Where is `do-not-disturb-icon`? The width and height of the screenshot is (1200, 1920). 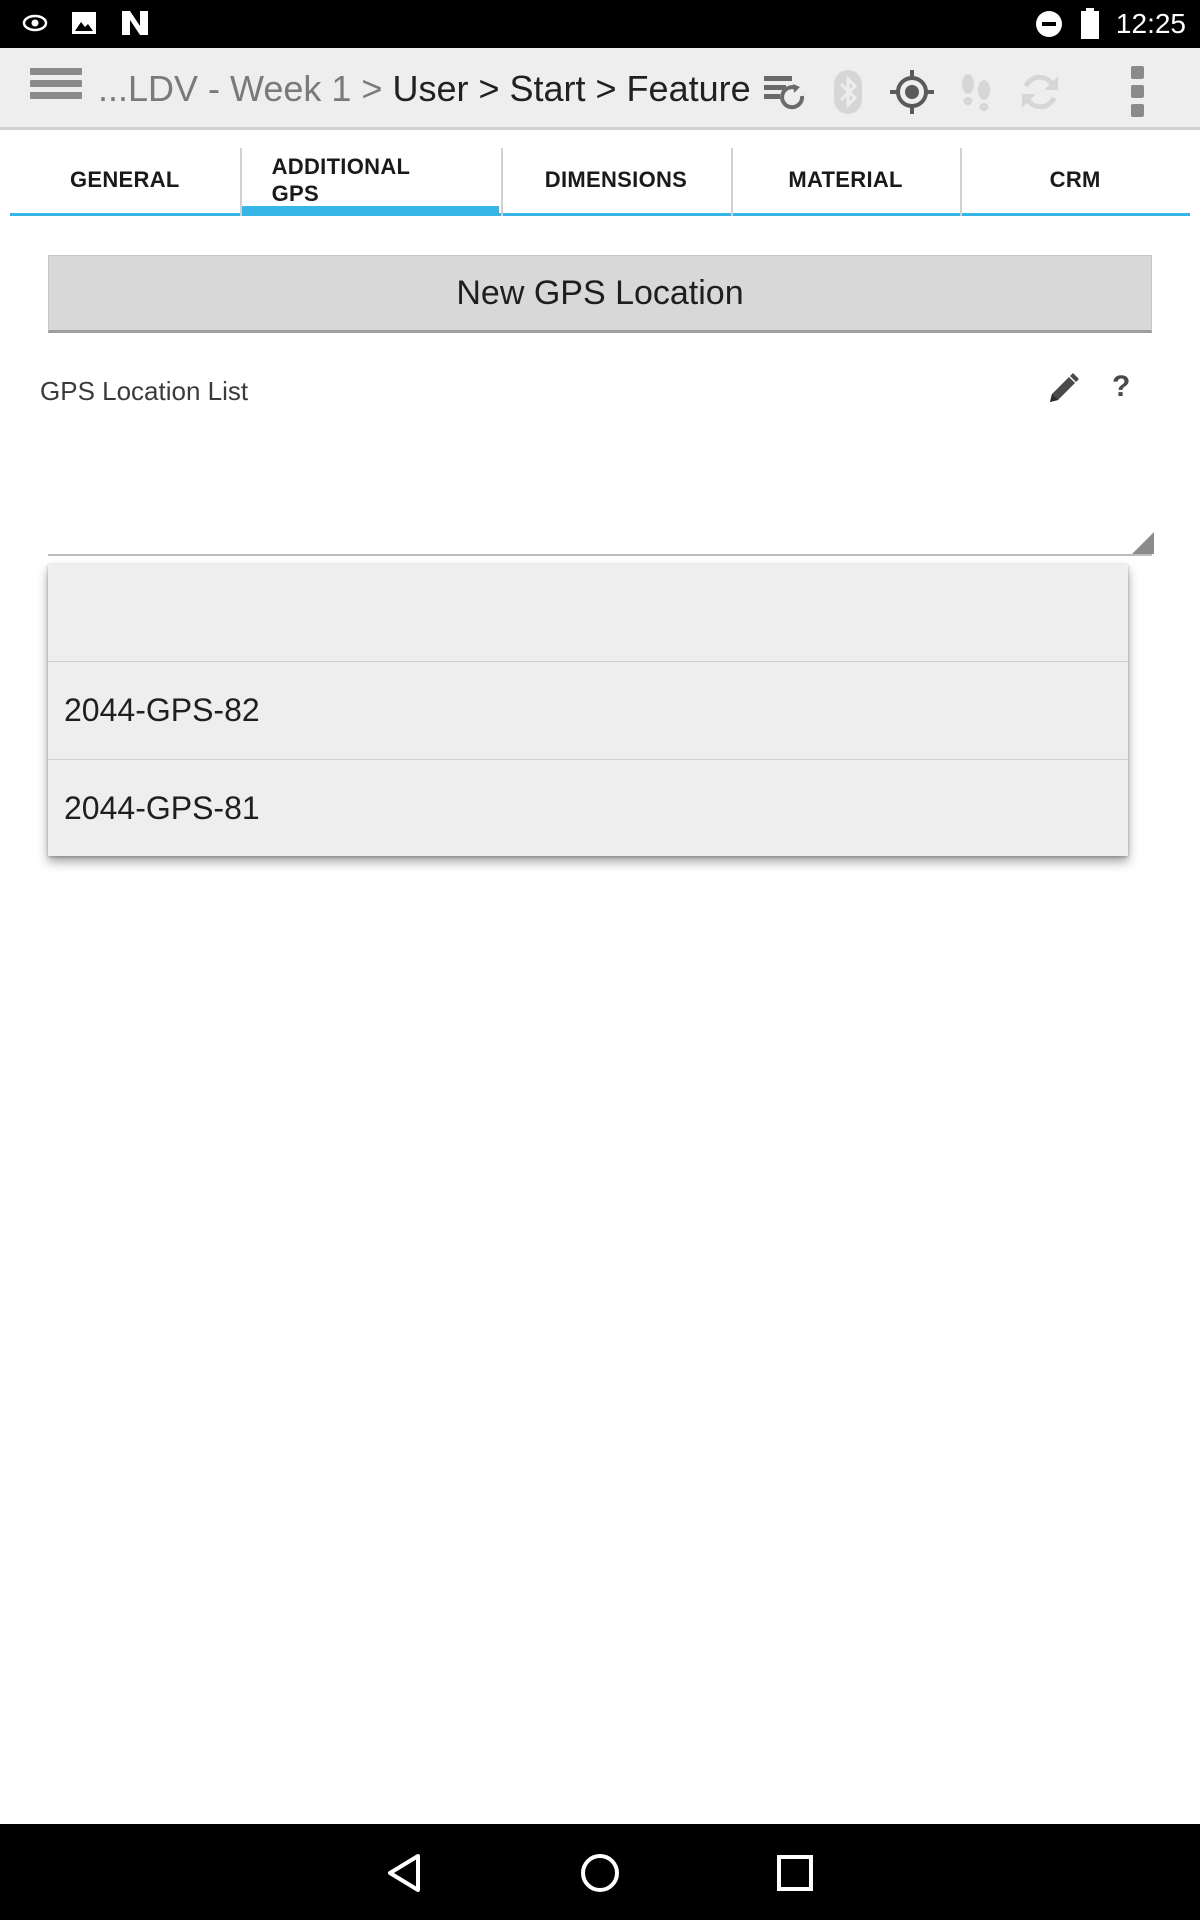
do-not-disturb-icon is located at coordinates (1048, 24).